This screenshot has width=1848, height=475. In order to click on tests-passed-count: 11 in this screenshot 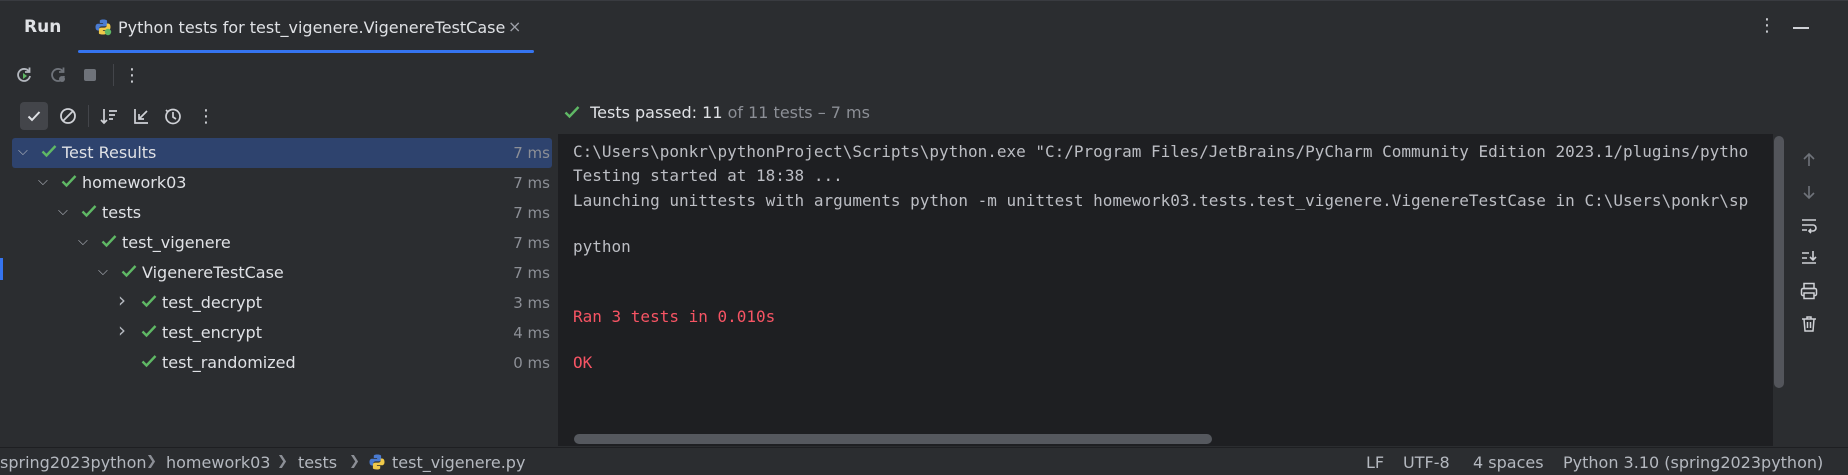, I will do `click(712, 112)`.